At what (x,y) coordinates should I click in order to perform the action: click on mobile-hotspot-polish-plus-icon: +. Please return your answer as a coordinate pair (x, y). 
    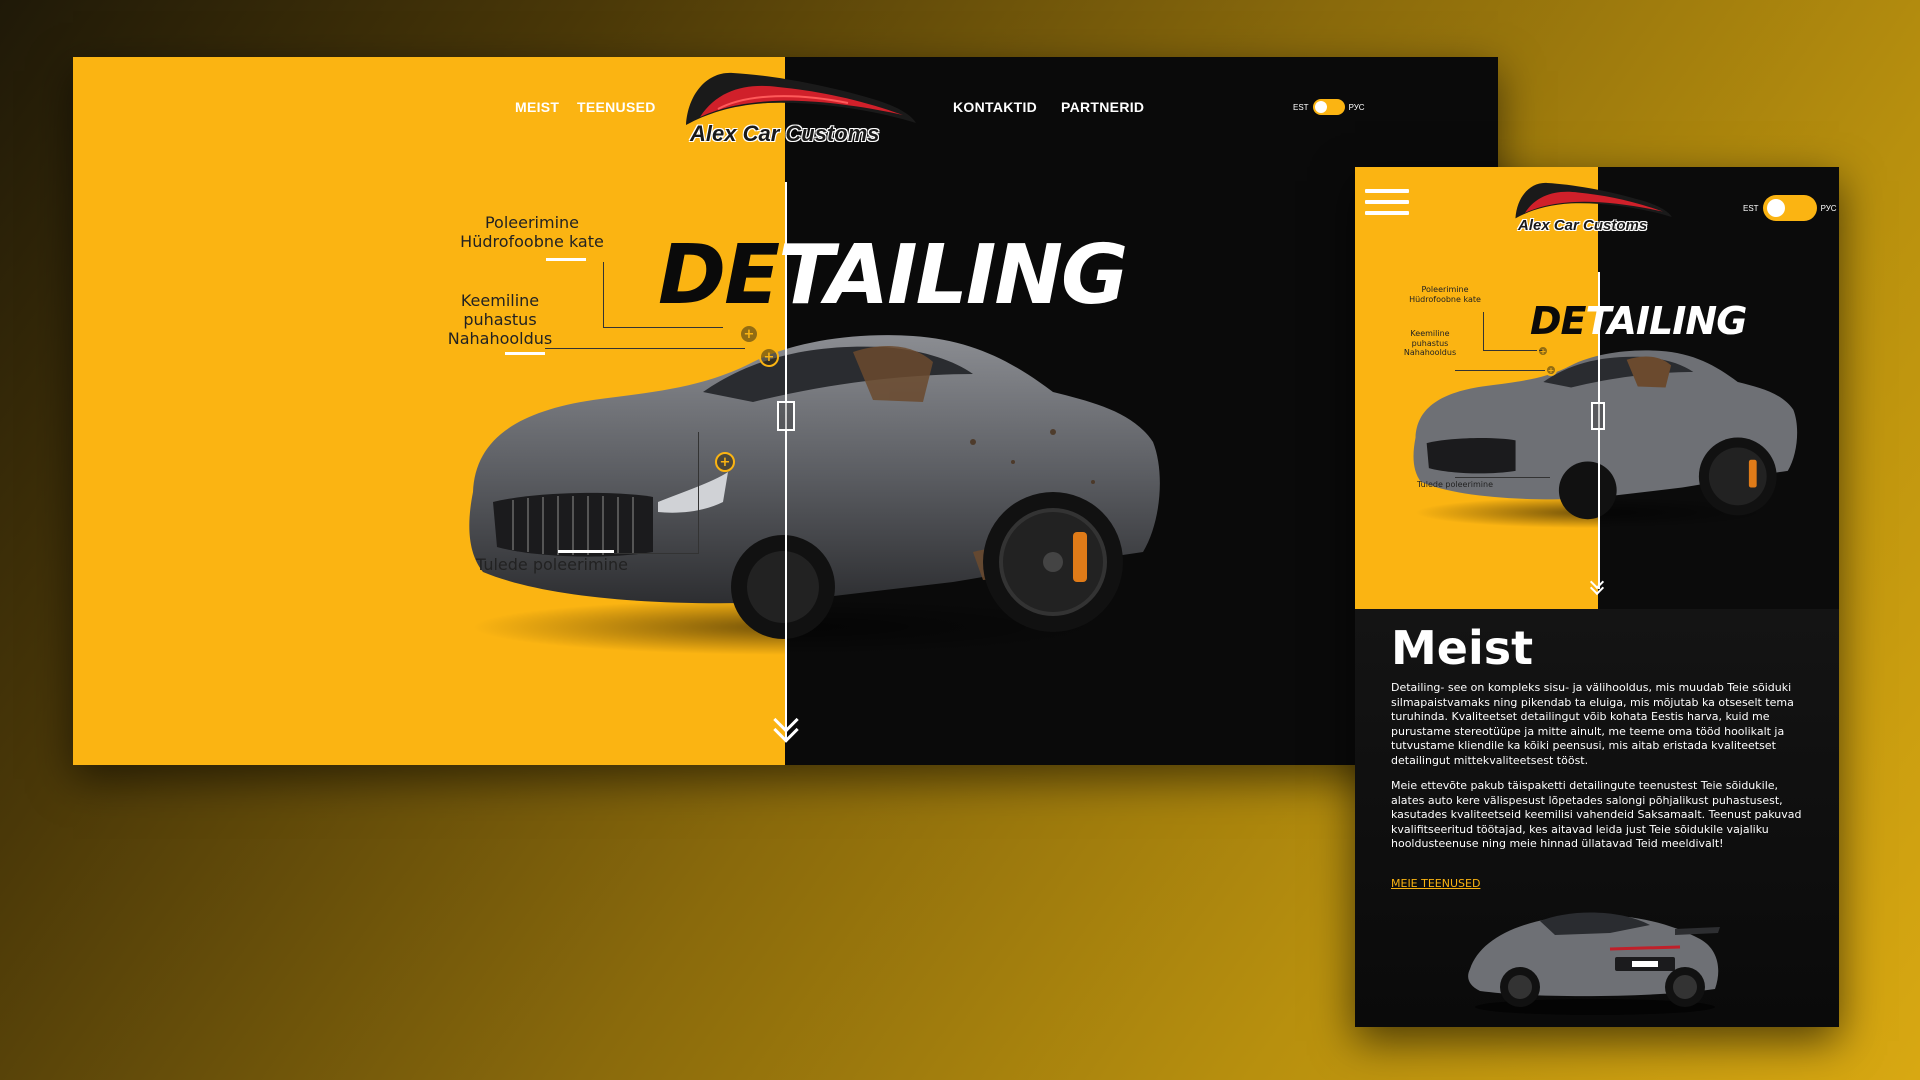
    Looking at the image, I should click on (1543, 351).